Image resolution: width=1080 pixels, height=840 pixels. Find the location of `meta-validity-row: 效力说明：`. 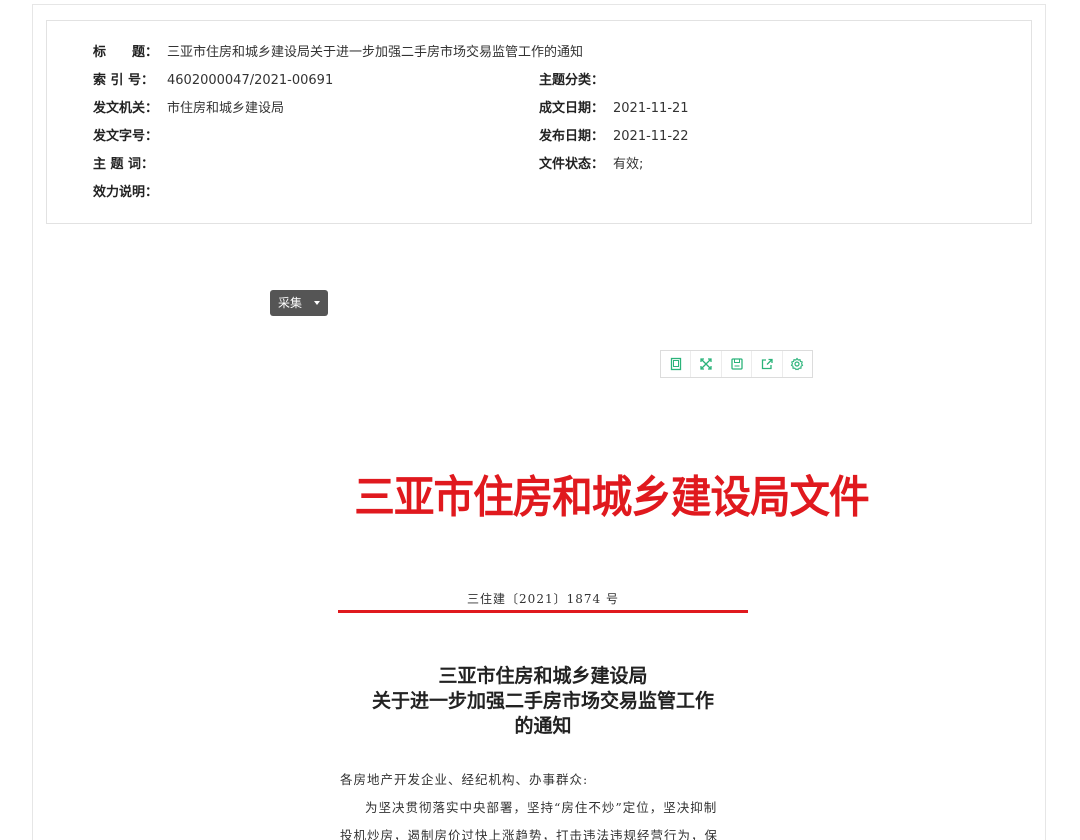

meta-validity-row: 效力说明： is located at coordinates (130, 193).